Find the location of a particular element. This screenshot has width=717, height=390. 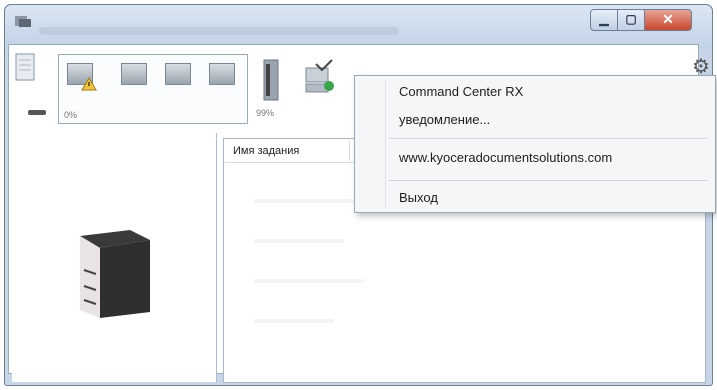

window-title is located at coordinates (219, 31).